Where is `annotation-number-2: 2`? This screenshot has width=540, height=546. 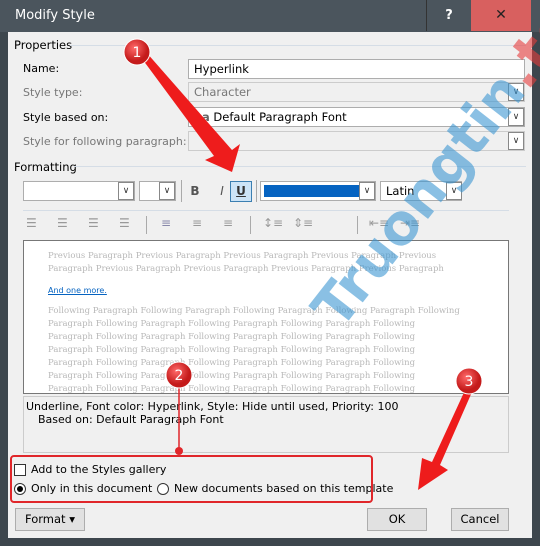
annotation-number-2: 2 is located at coordinates (179, 376).